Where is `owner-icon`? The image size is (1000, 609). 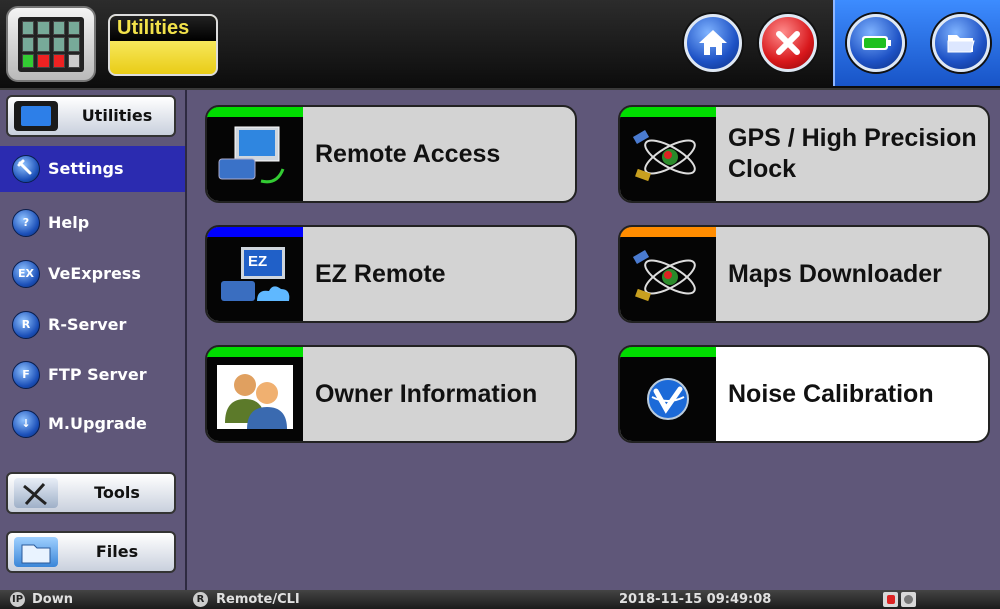
owner-icon is located at coordinates (255, 397).